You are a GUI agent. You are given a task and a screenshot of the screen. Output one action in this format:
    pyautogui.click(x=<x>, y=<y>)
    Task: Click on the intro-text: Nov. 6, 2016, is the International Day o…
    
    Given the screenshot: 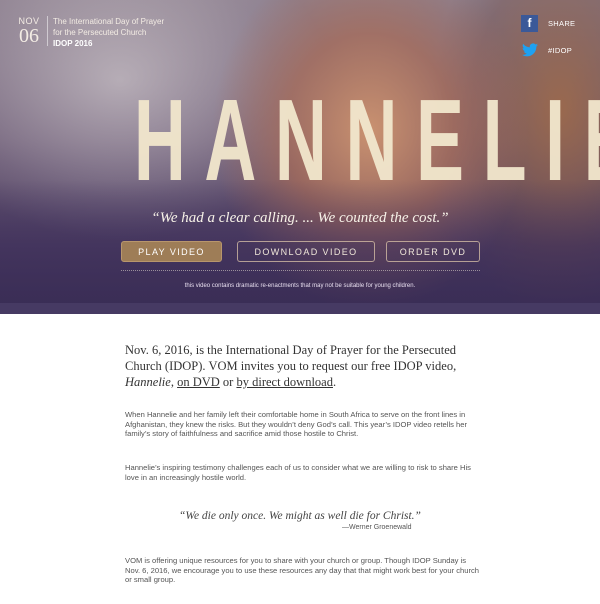 What is the action you would take?
    pyautogui.click(x=291, y=358)
    